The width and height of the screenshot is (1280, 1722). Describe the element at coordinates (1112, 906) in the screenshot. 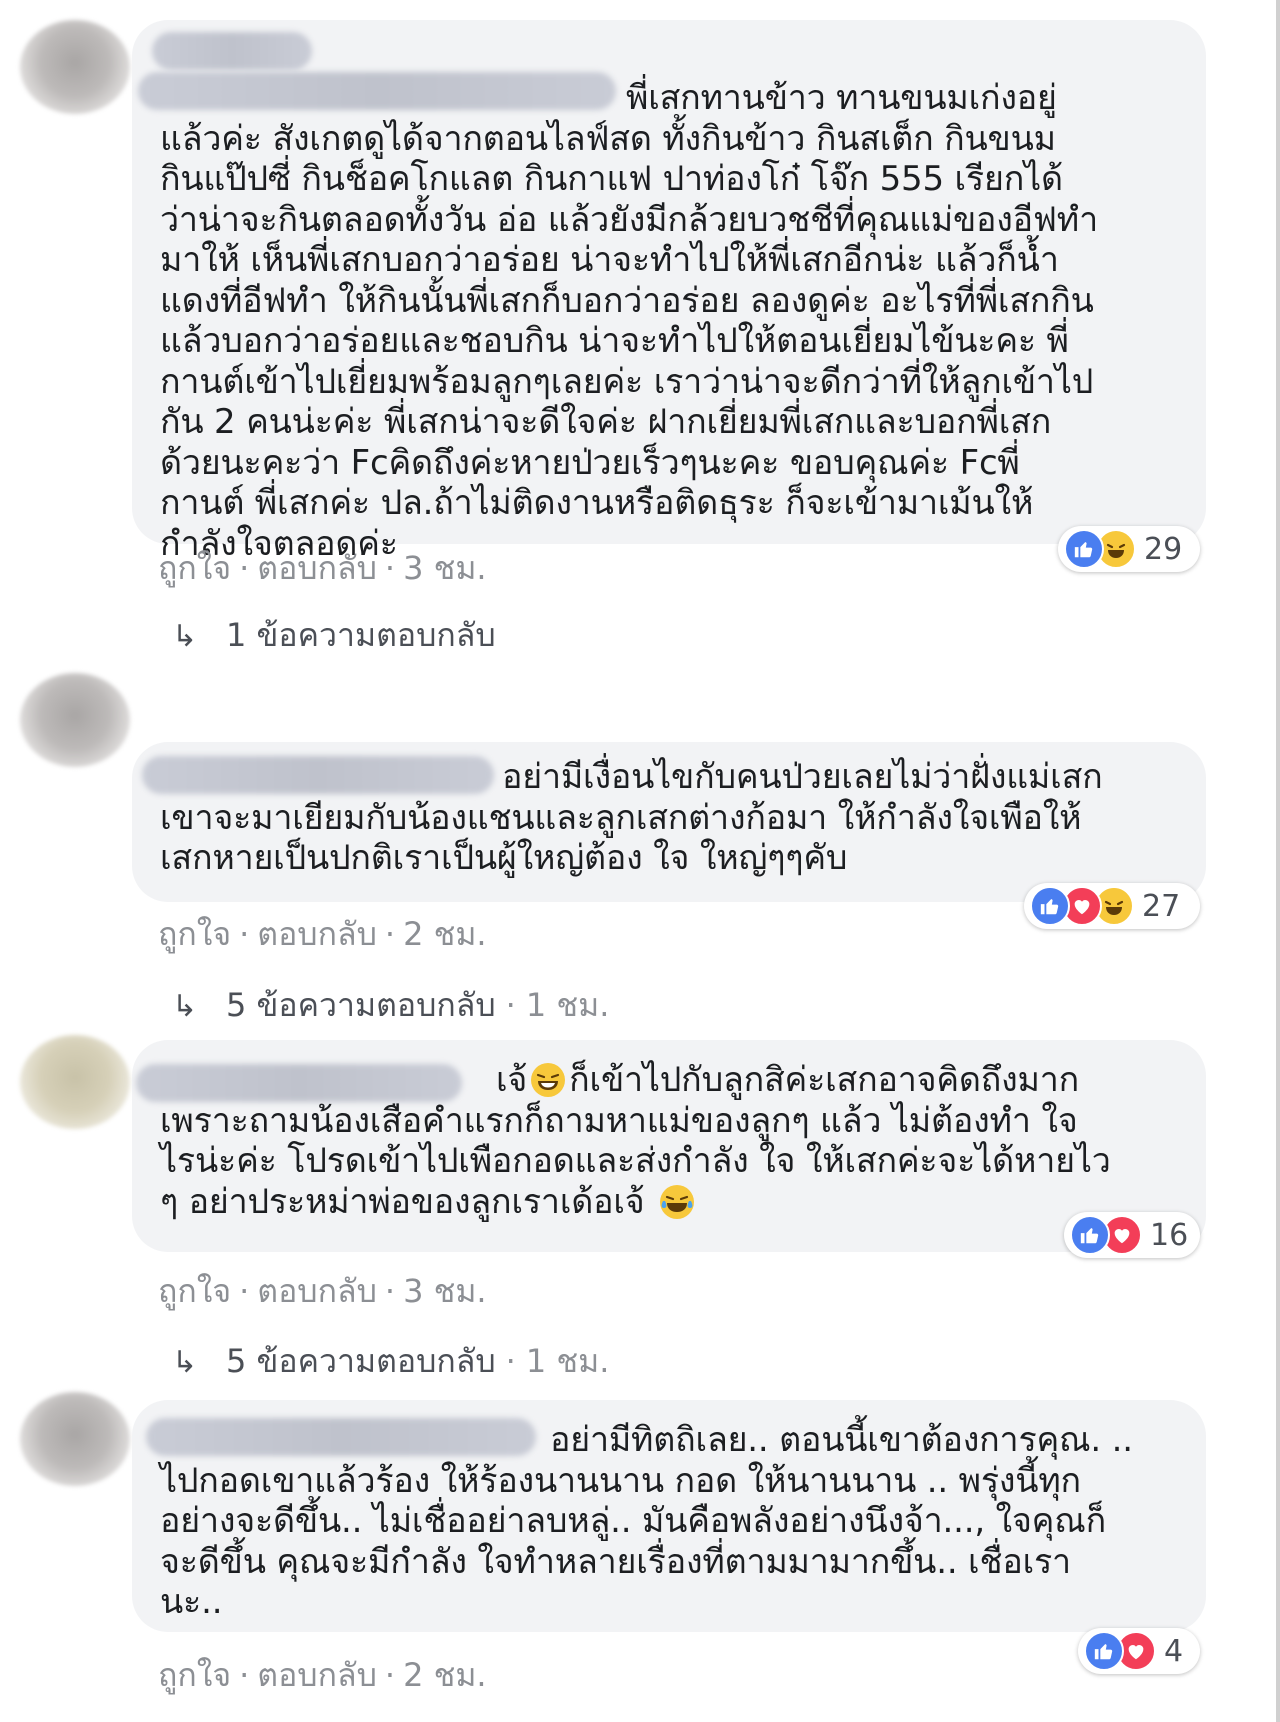

I see `reaction-summary: 27` at that location.